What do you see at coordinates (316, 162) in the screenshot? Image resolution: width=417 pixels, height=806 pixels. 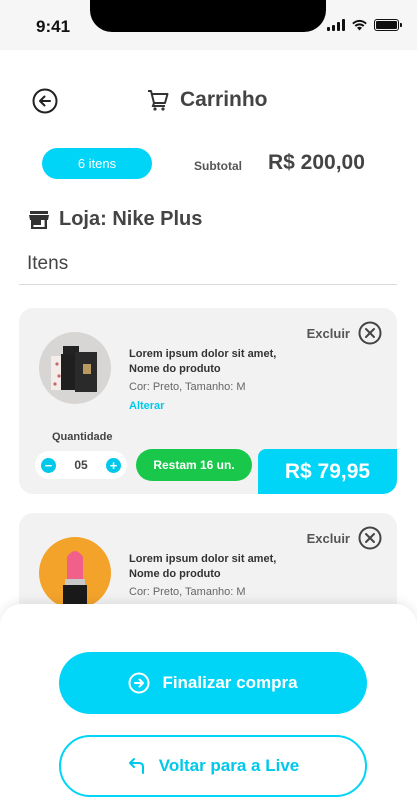 I see `subtotal-value: R$ 200,00` at bounding box center [316, 162].